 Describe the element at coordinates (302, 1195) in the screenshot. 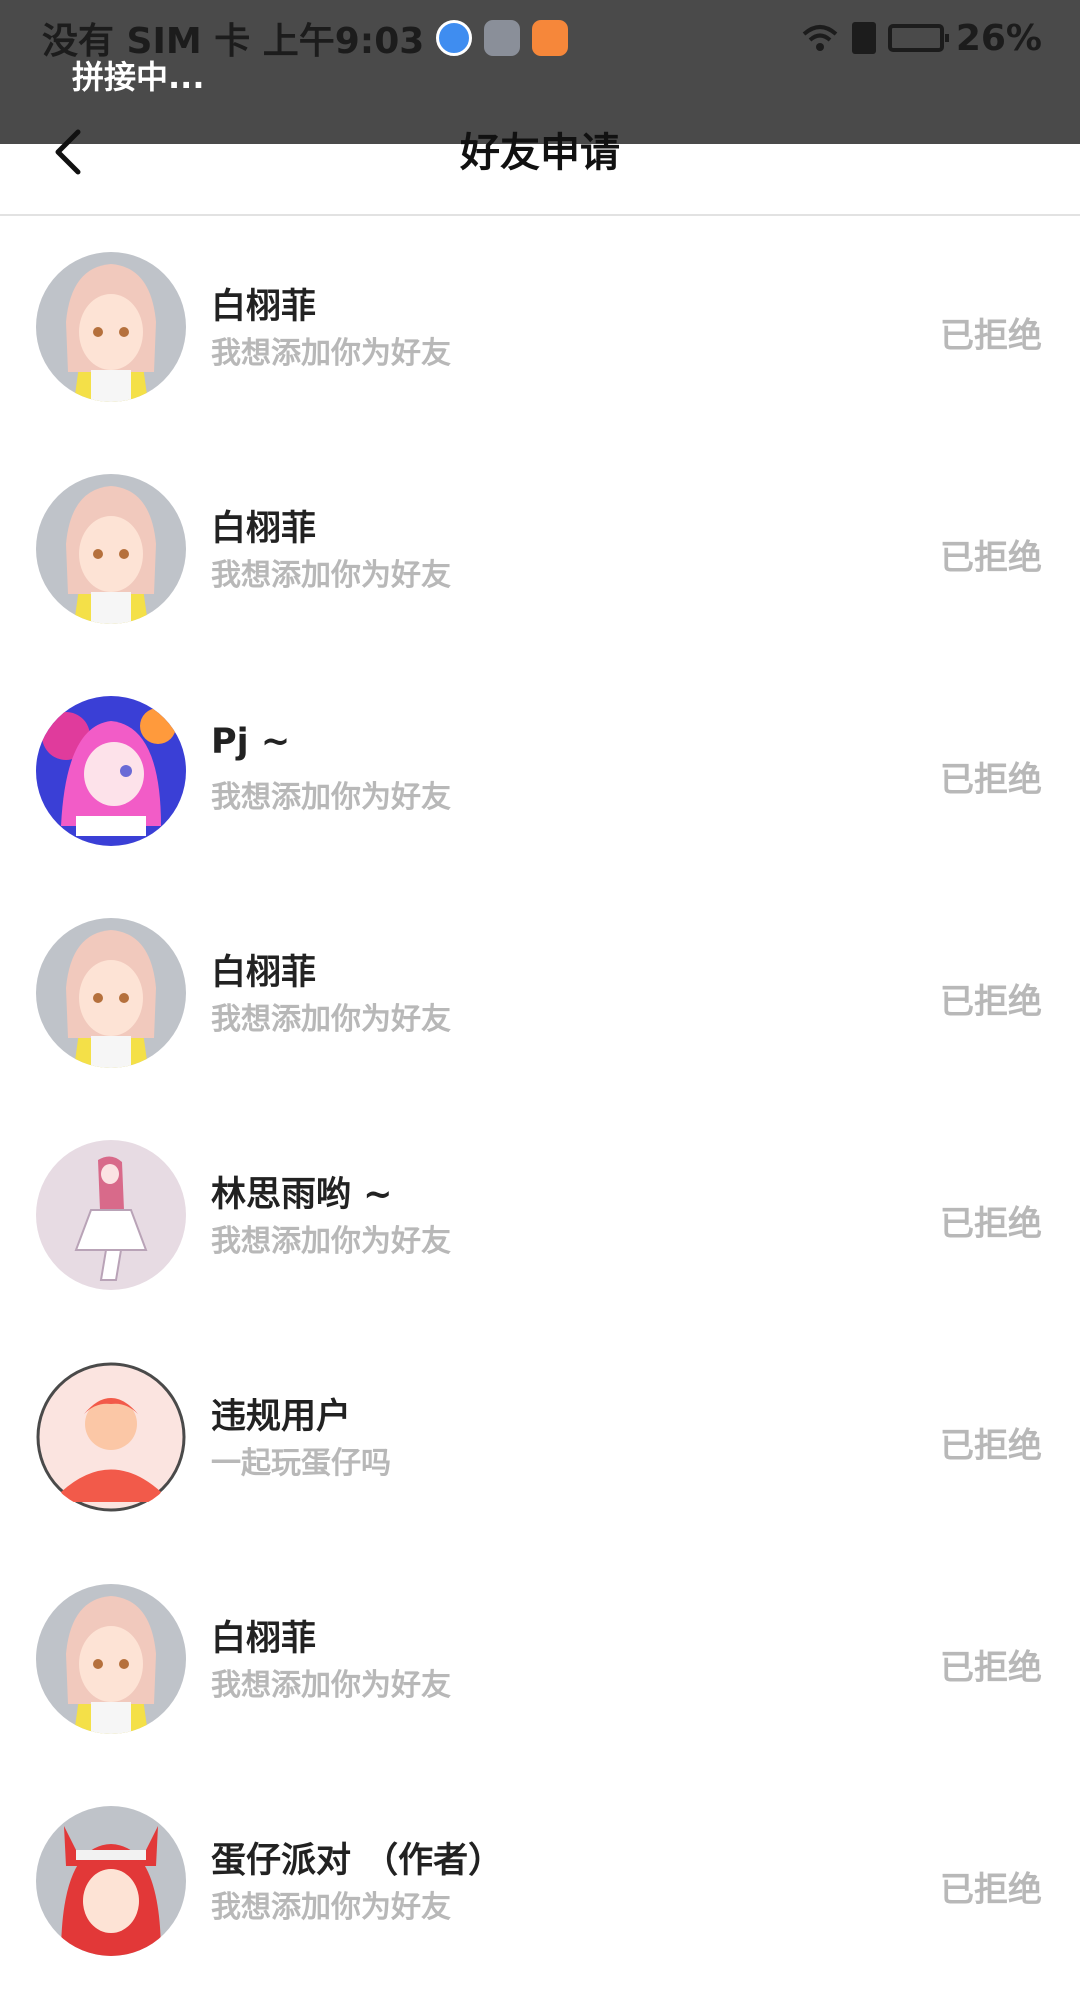

I see `requester-name: 林思雨哟 ~` at that location.